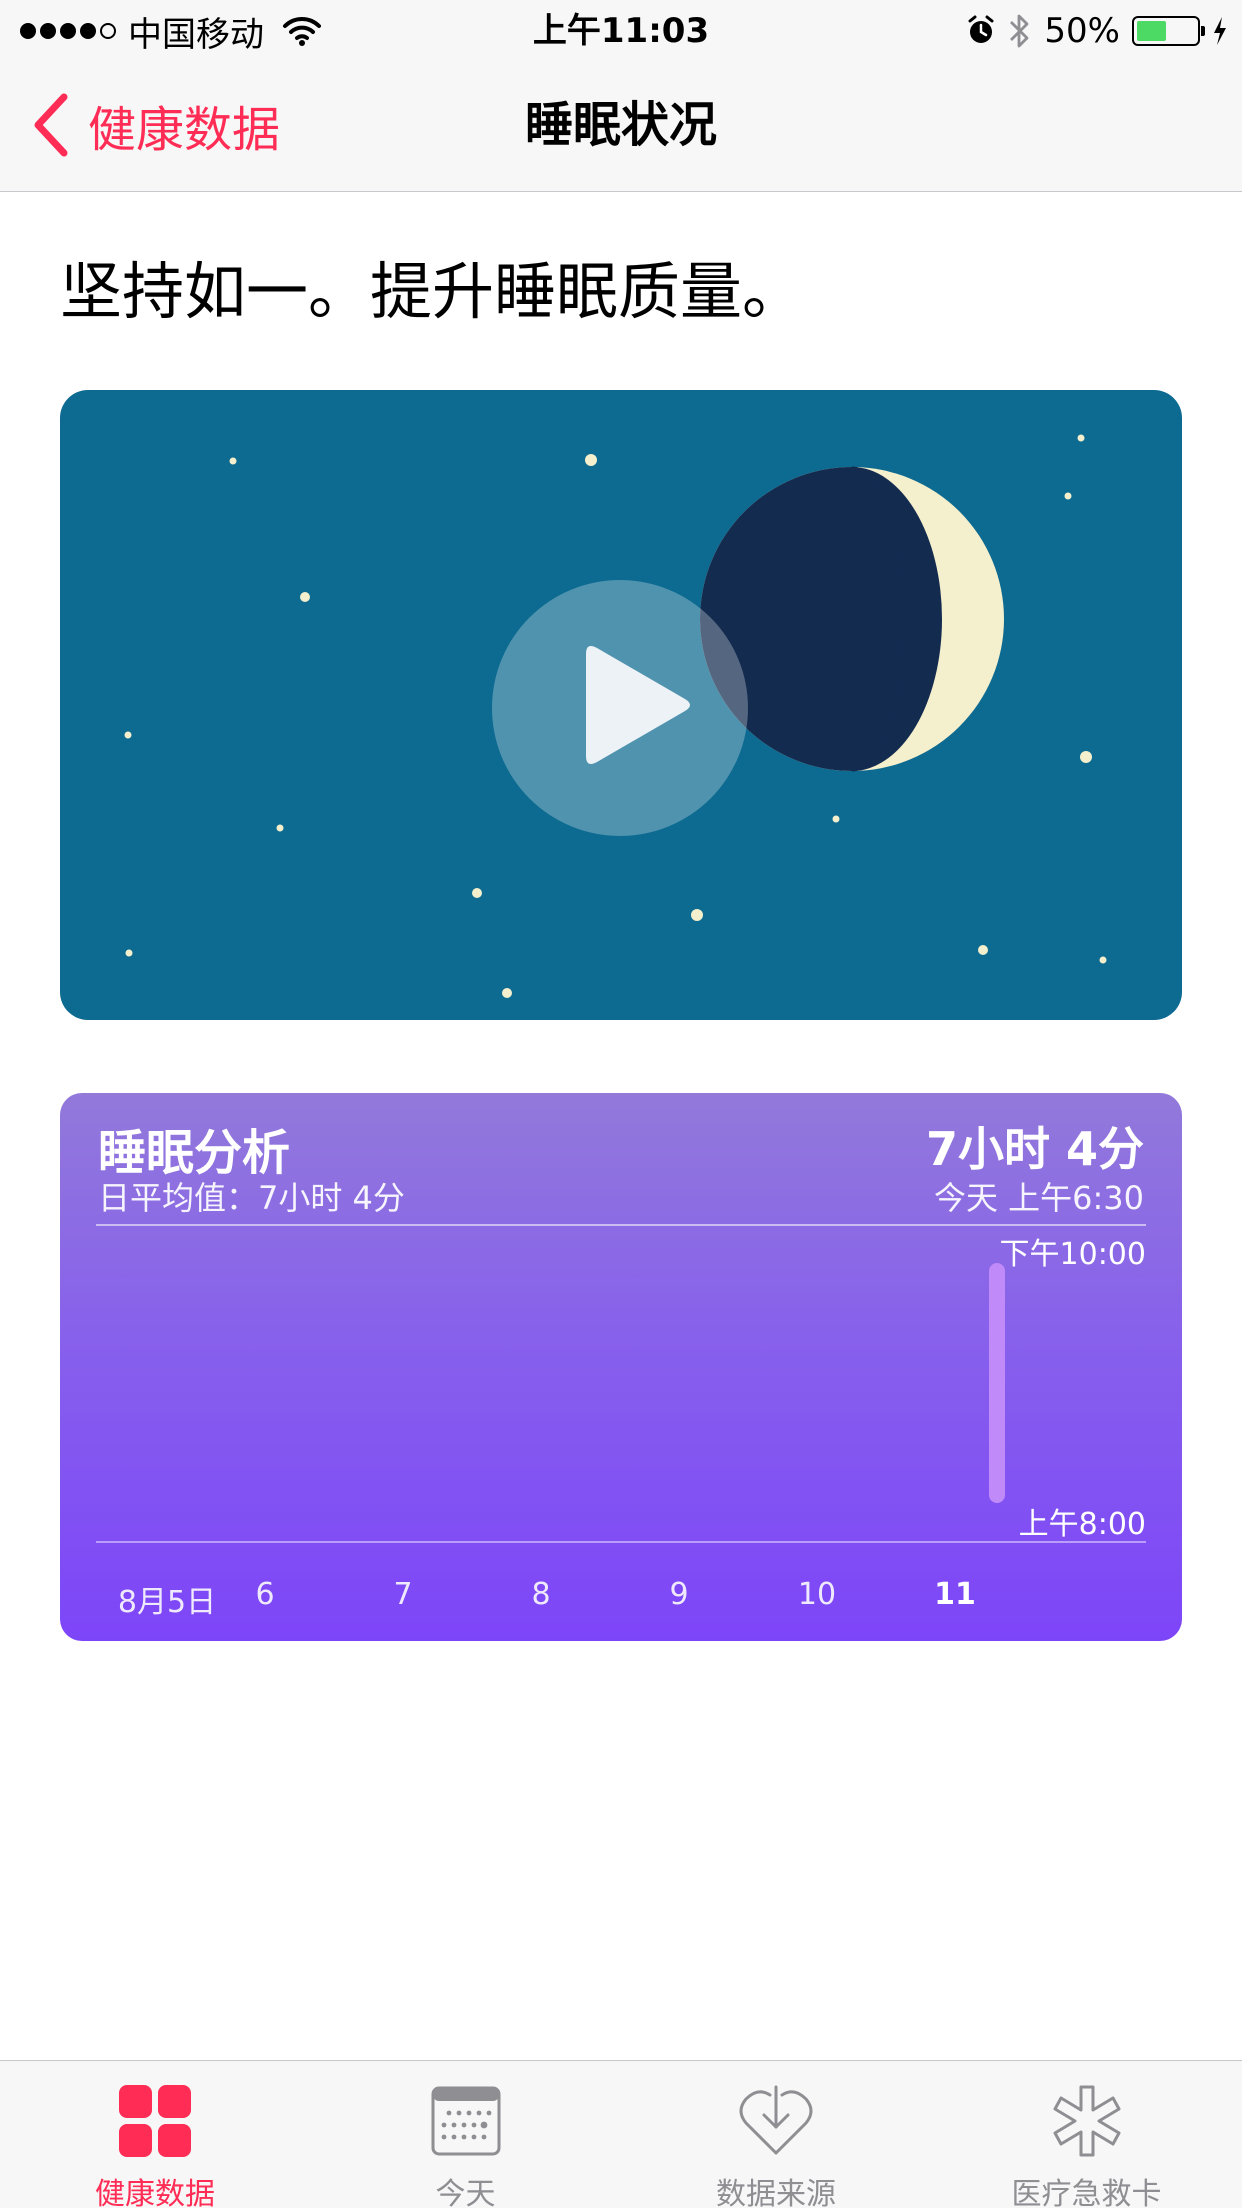 This screenshot has height=2208, width=1242. What do you see at coordinates (465, 2121) in the screenshot?
I see `calendar-icon` at bounding box center [465, 2121].